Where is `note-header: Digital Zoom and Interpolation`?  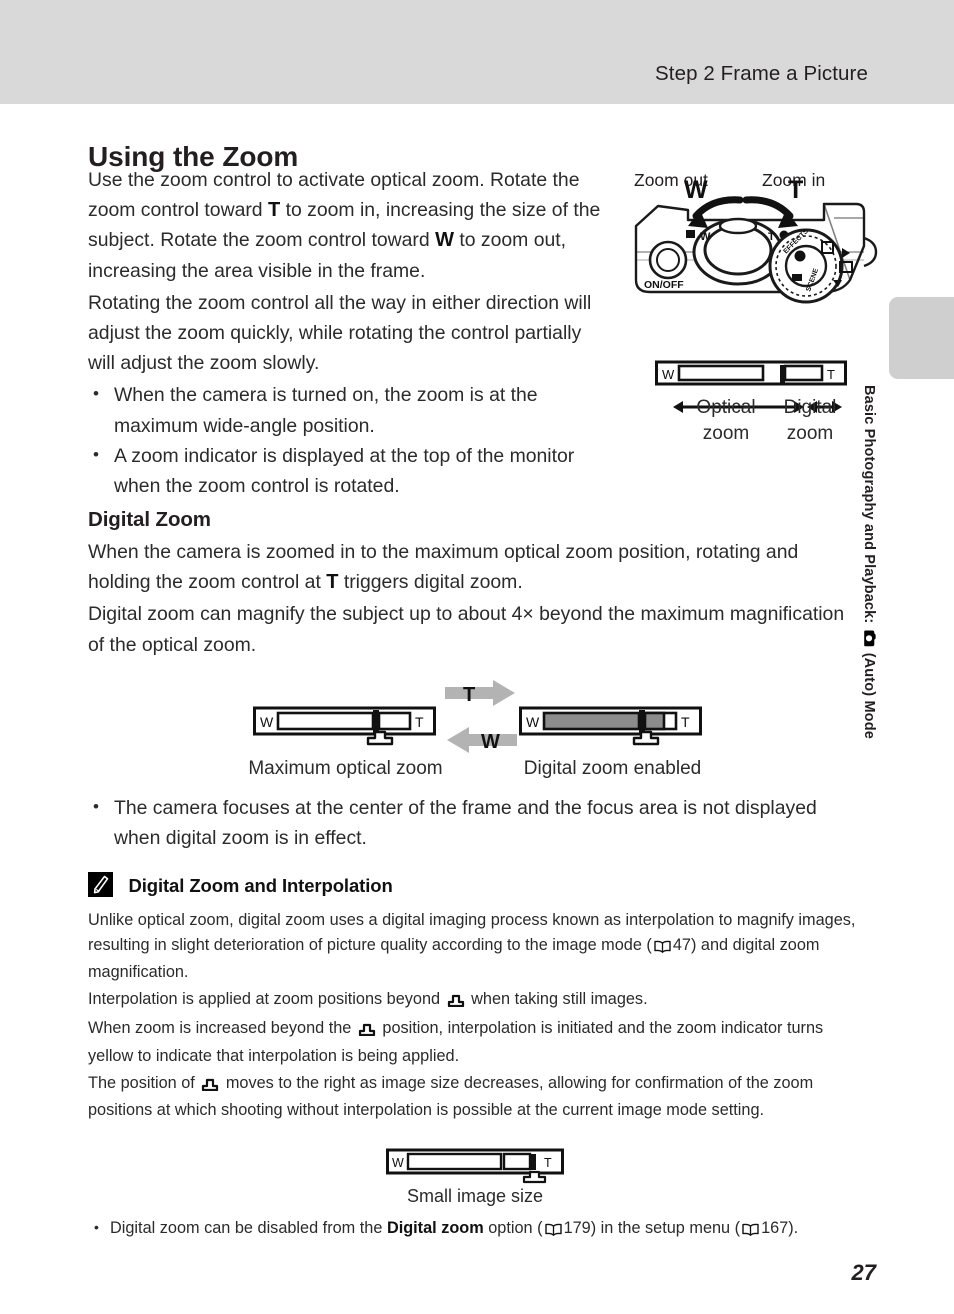 note-header: Digital Zoom and Interpolation is located at coordinates (240, 884).